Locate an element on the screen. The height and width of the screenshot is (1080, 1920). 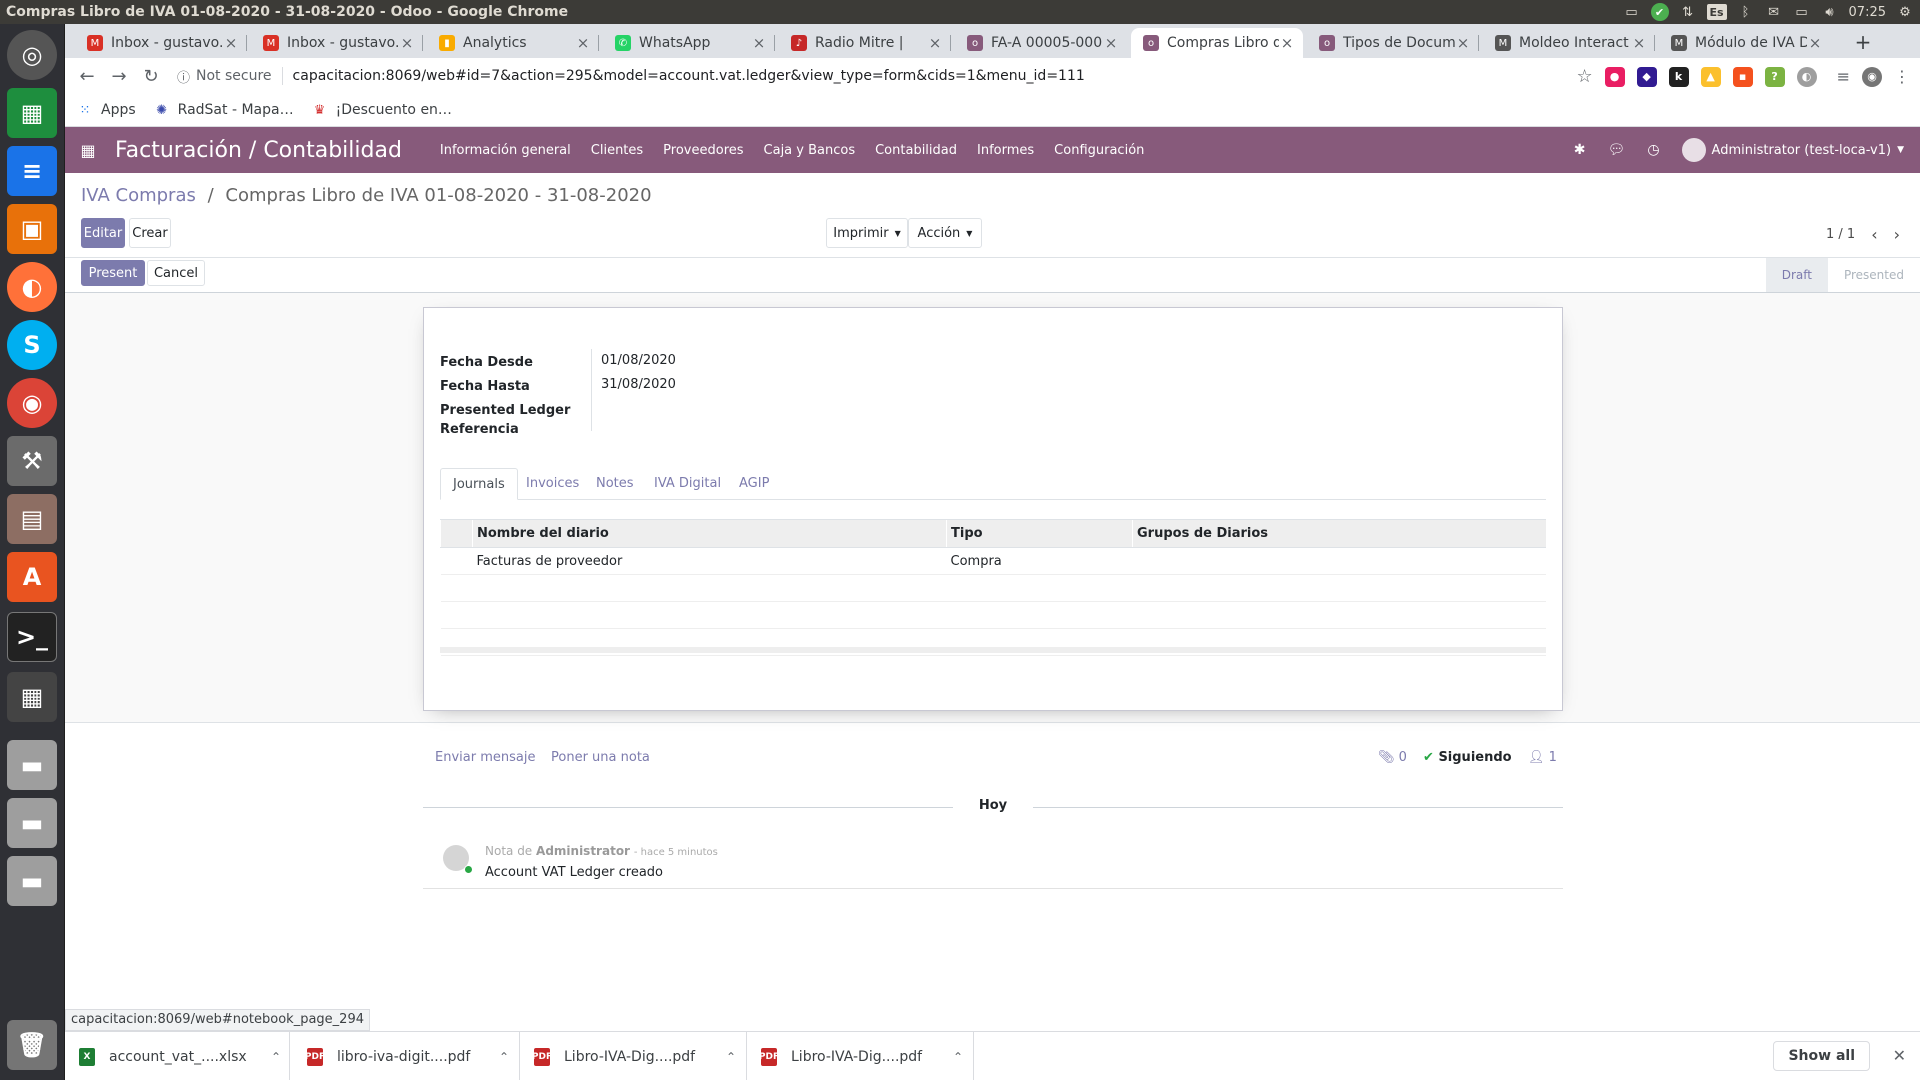
tab-iva-digital: IVA Digital is located at coordinates (687, 484).